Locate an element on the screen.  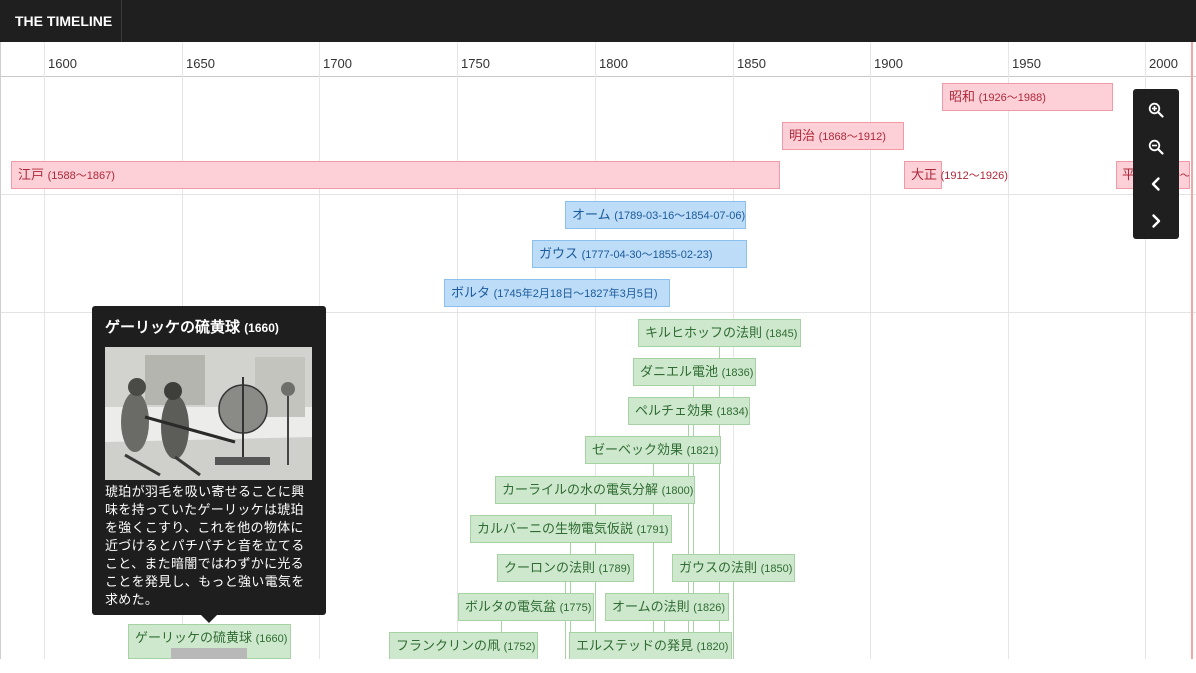
event-item: カーライルの水の電気分解 (1800) is located at coordinates (595, 490).